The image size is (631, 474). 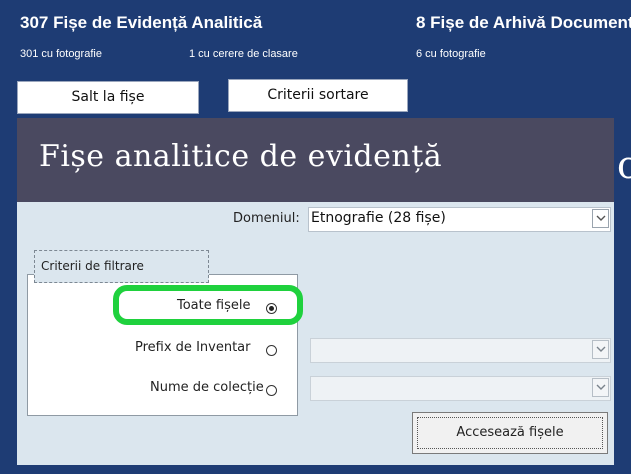 What do you see at coordinates (243, 54) in the screenshot?
I see `classification-requests-count: 1 cu cerere de clasare` at bounding box center [243, 54].